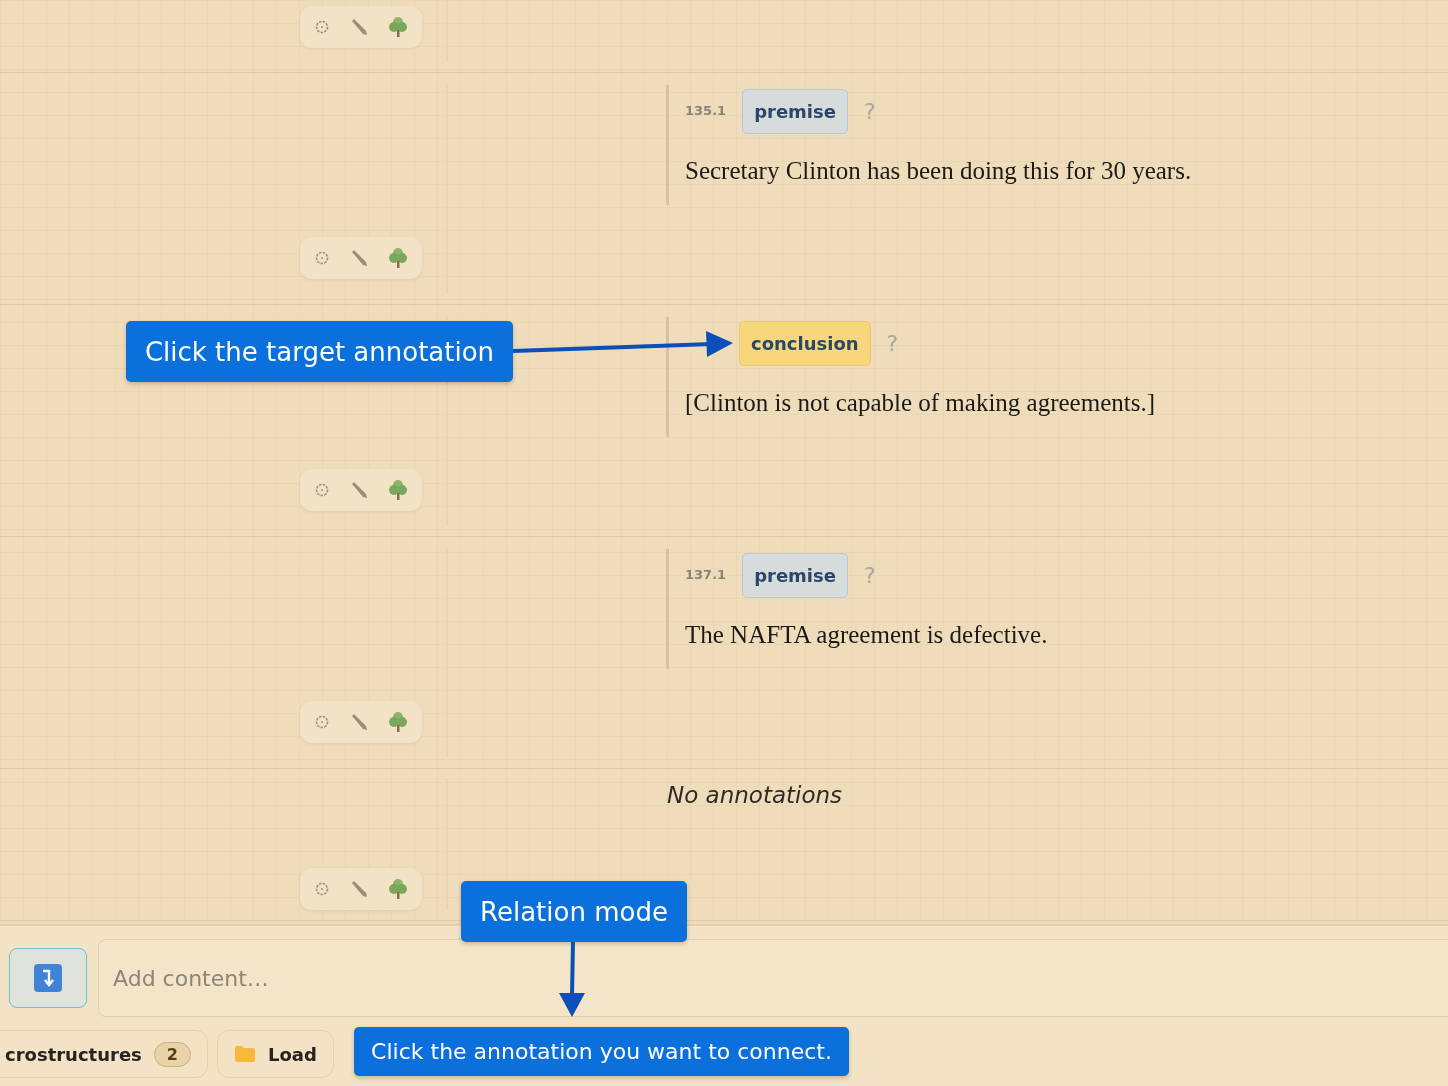 This screenshot has width=1448, height=1086. I want to click on tutorial-callout: Relation mode, so click(574, 911).